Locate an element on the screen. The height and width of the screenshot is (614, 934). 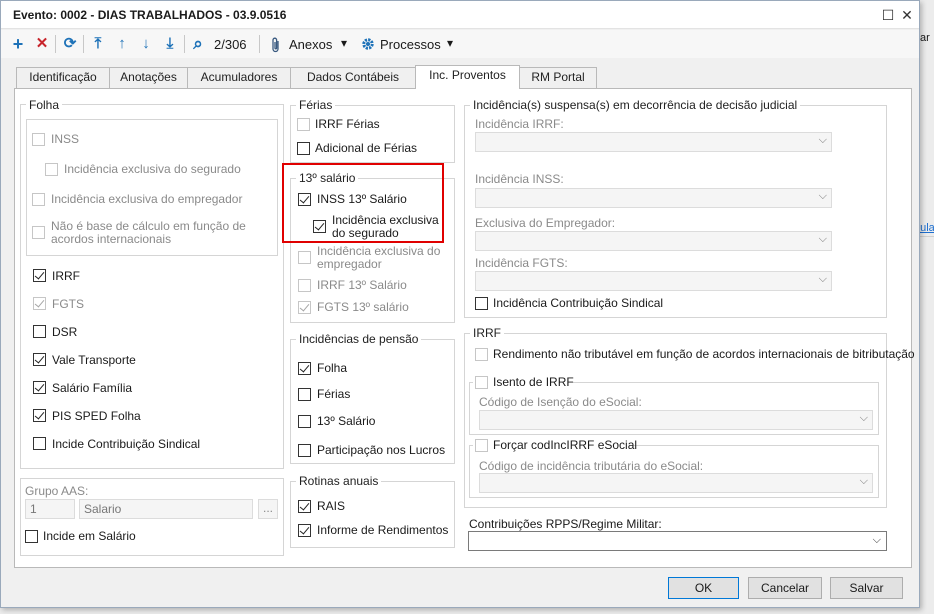
group-title: IRRF is located at coordinates (487, 333).